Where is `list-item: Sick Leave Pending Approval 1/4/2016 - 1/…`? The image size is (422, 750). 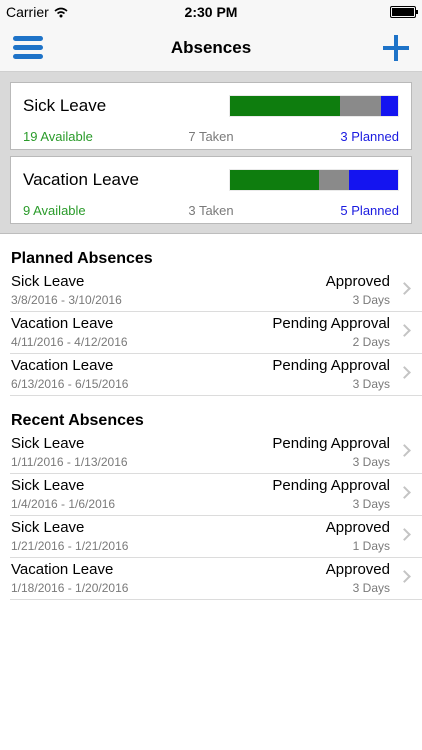 list-item: Sick Leave Pending Approval 1/4/2016 - 1/… is located at coordinates (216, 495).